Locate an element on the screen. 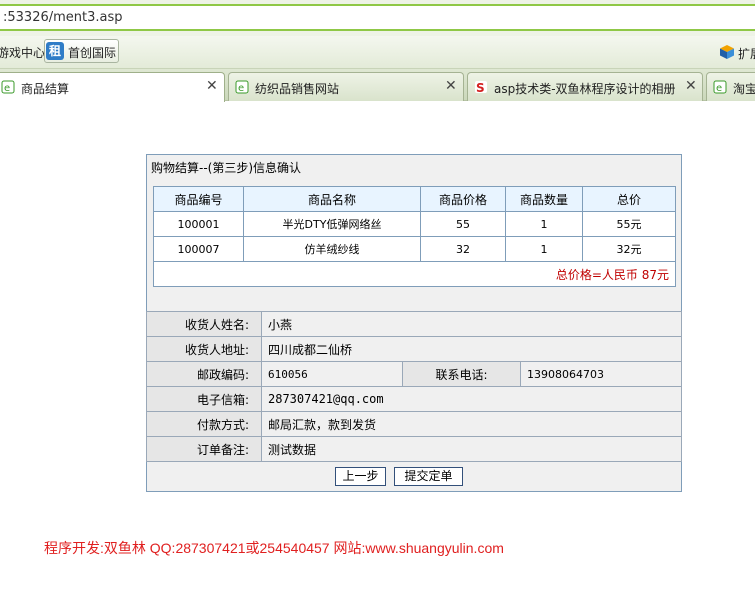 The width and height of the screenshot is (755, 596). product-total: 32元 is located at coordinates (629, 249).